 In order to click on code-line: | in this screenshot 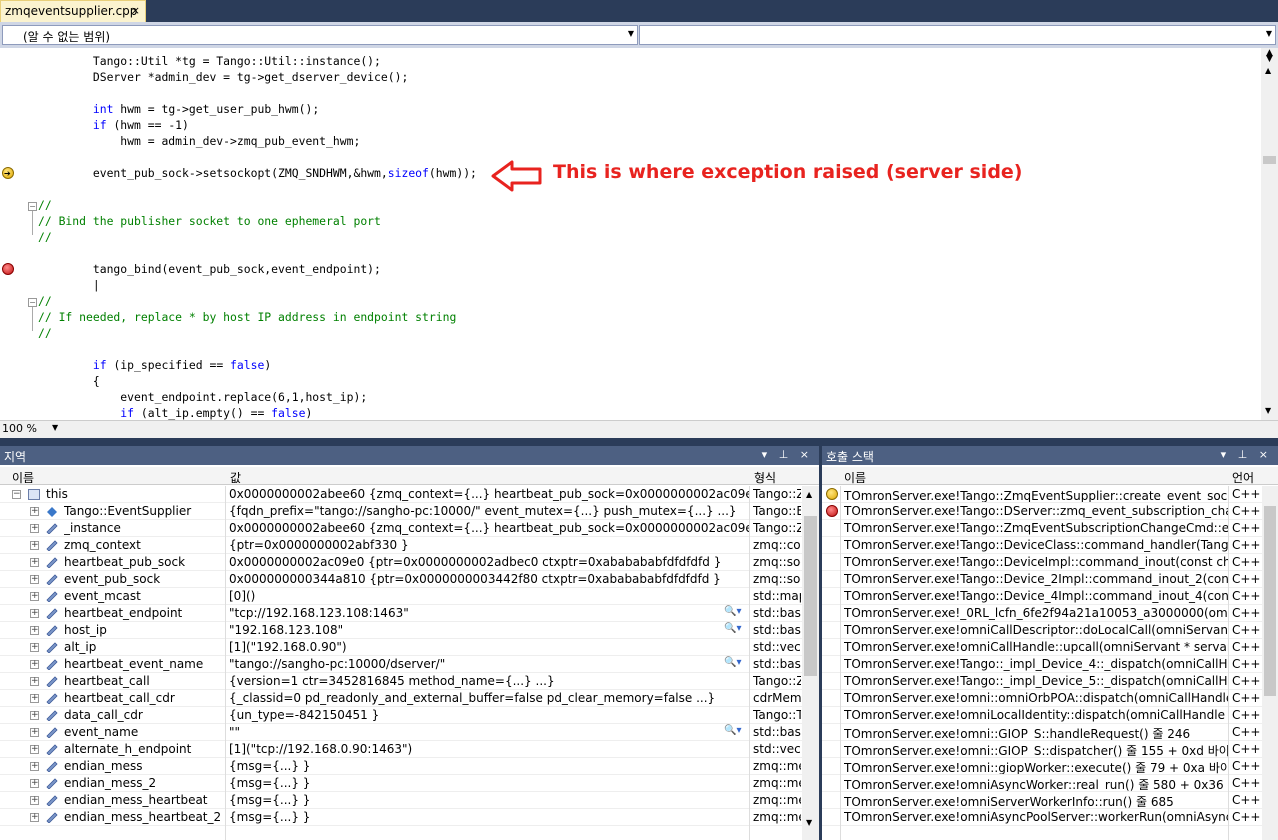, I will do `click(257, 285)`.